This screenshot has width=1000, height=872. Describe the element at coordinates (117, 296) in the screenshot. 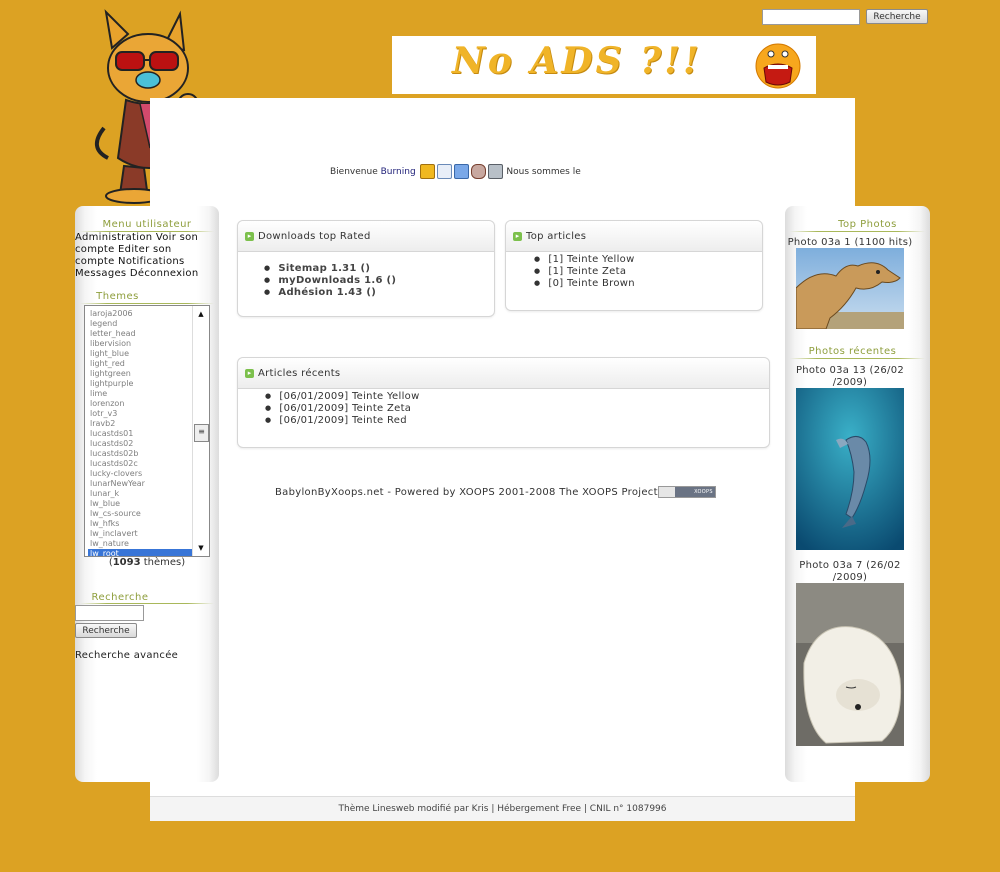

I see `themes-title: Themes` at that location.